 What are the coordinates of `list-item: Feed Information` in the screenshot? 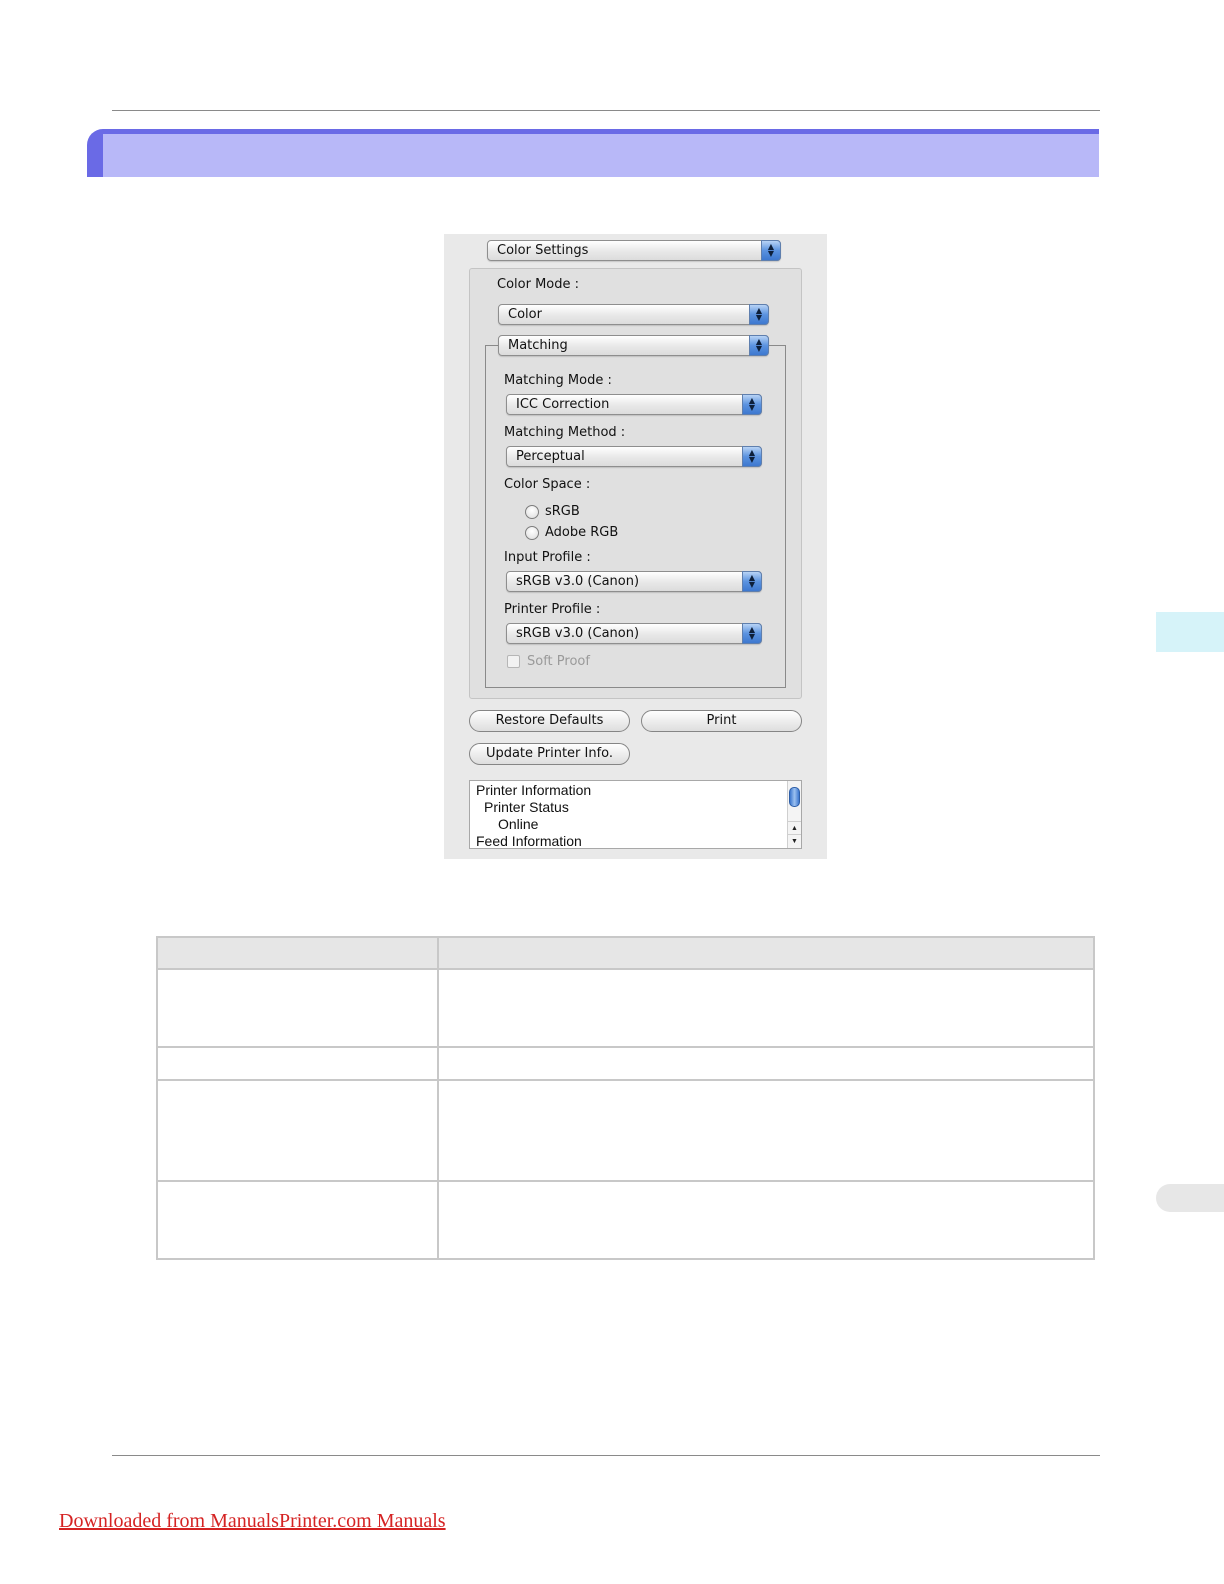 It's located at (529, 841).